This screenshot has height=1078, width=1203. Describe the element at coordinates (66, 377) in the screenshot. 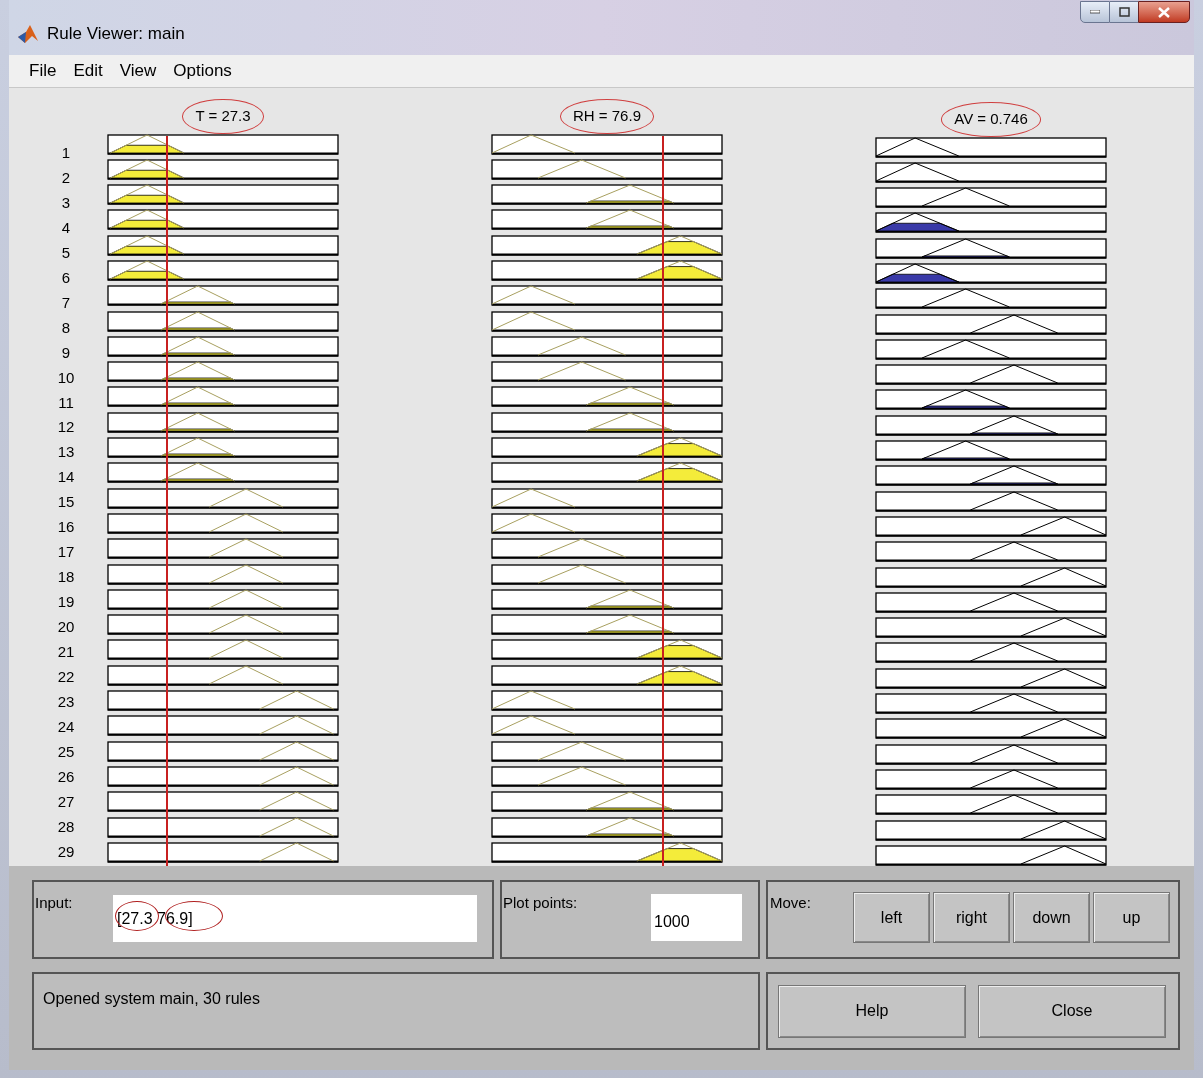

I see `rule-number: 10` at that location.